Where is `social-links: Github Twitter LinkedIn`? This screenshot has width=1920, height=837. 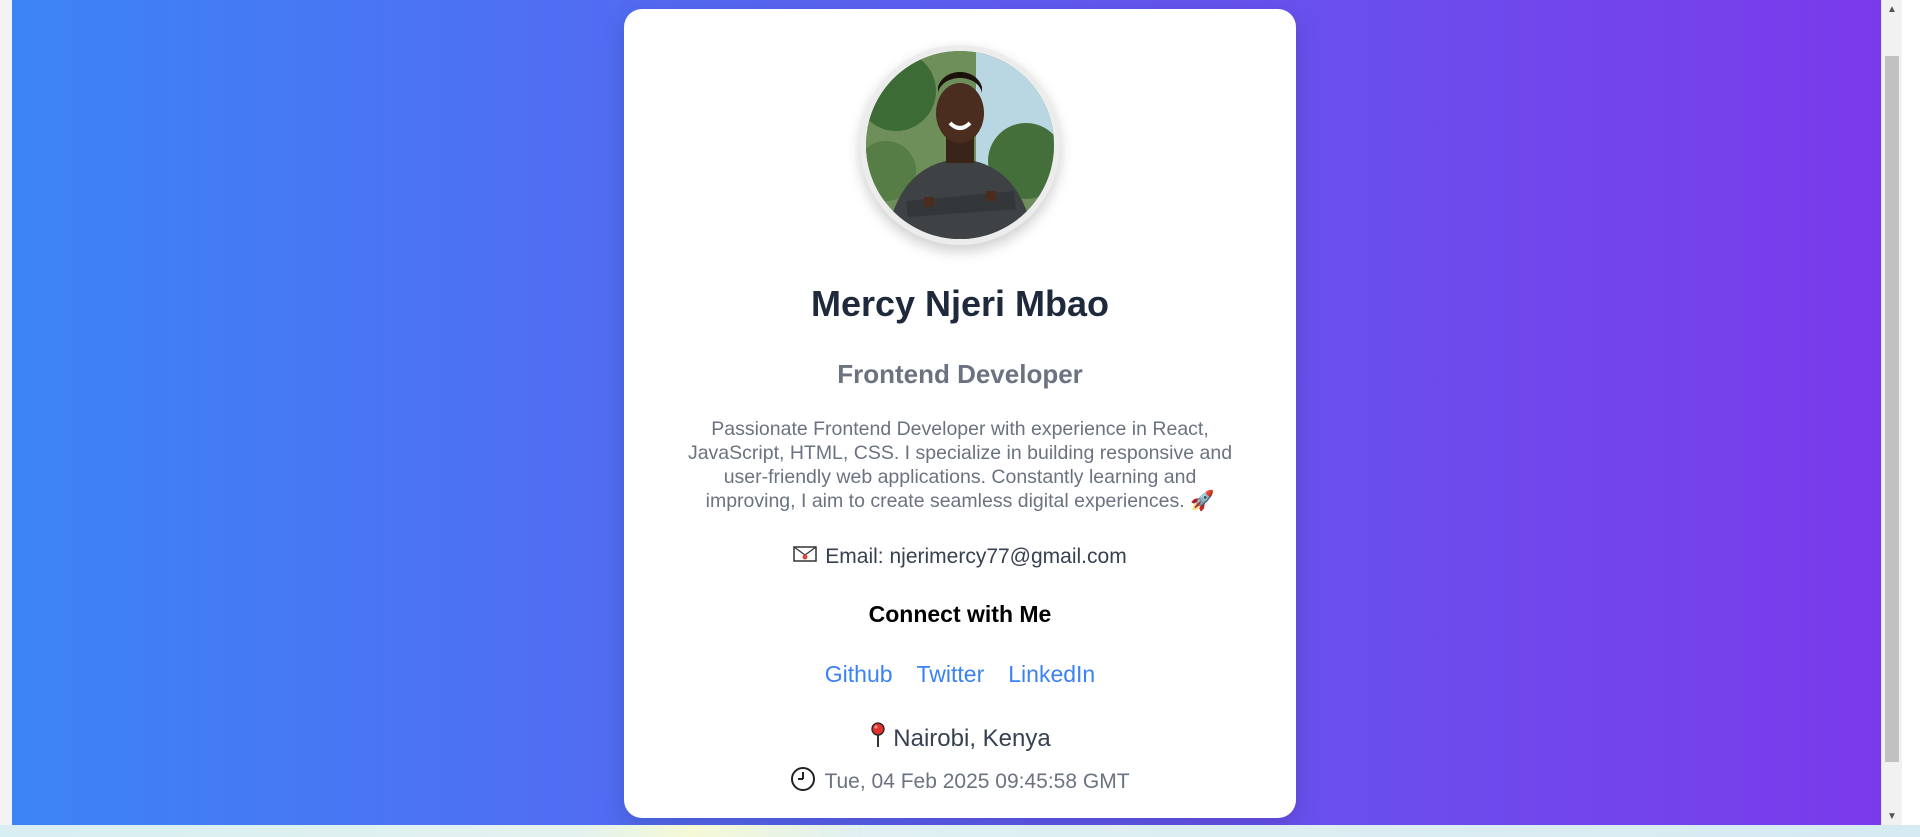 social-links: Github Twitter LinkedIn is located at coordinates (960, 674).